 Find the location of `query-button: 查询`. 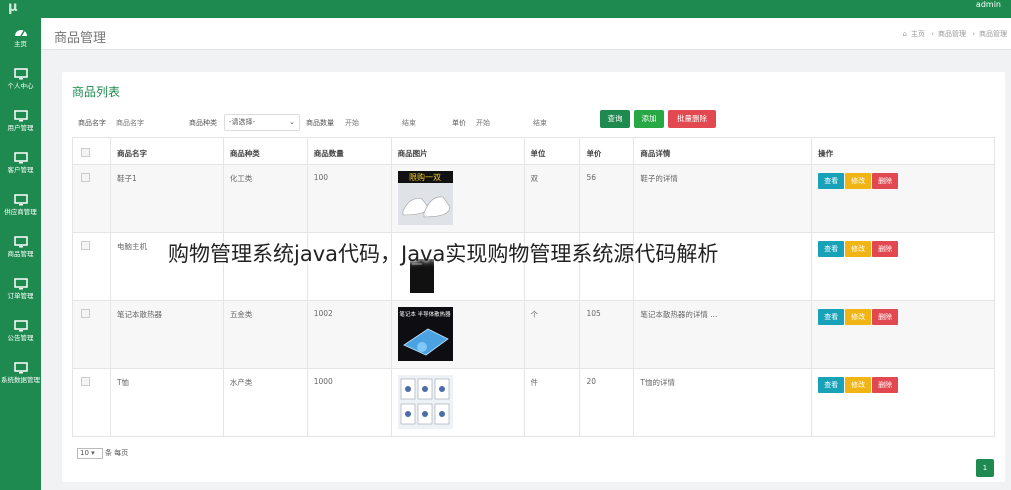

query-button: 查询 is located at coordinates (615, 119).